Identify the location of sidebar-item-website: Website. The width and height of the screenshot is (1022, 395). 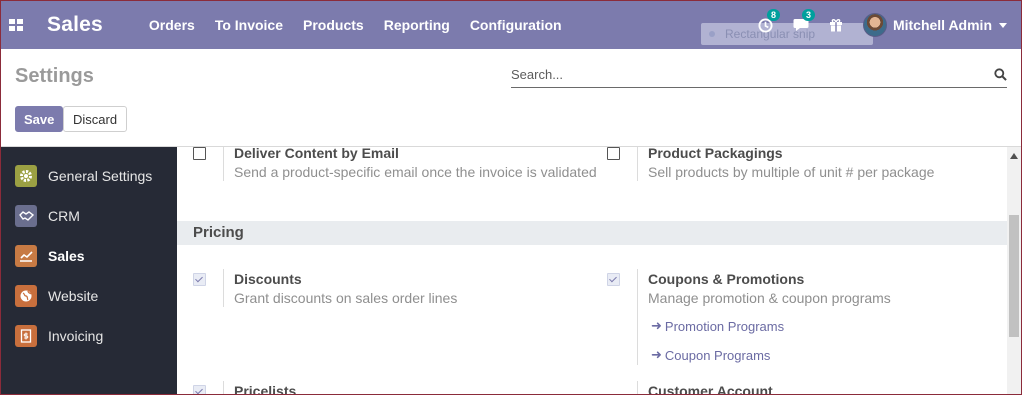
(56, 296).